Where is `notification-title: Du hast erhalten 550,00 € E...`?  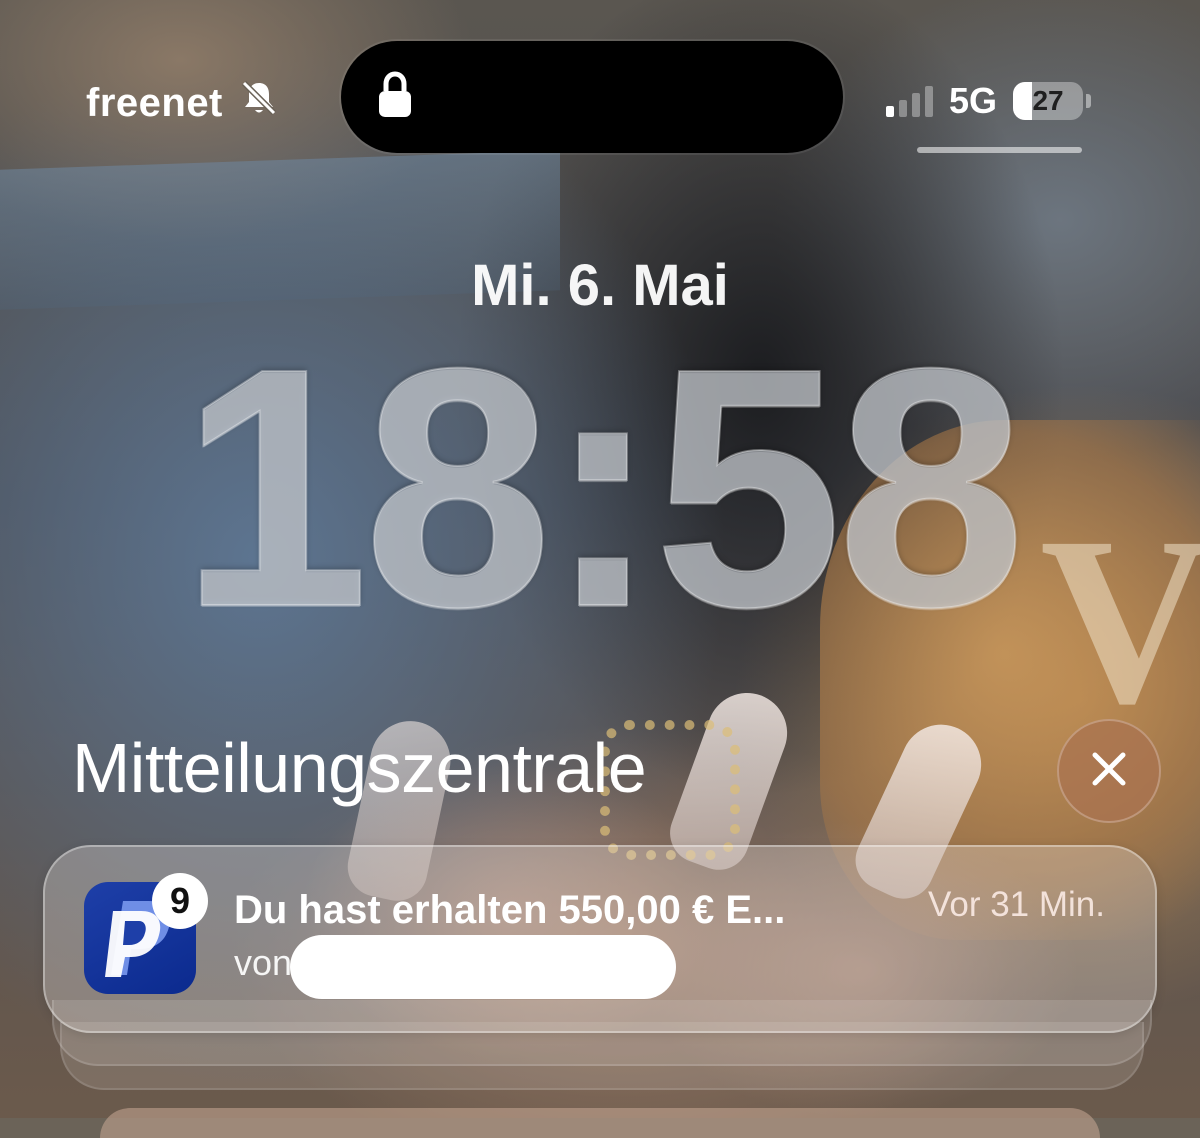
notification-title: Du hast erhalten 550,00 € E... is located at coordinates (510, 910).